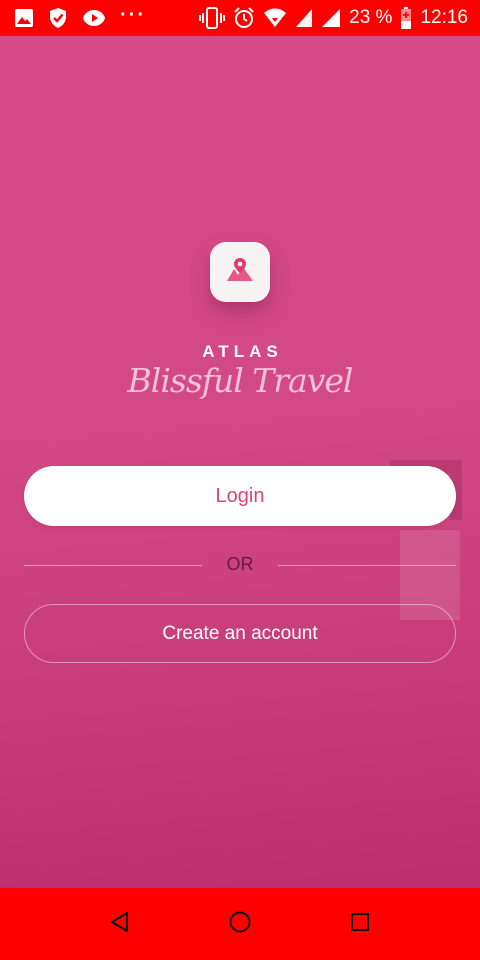 The height and width of the screenshot is (960, 480). What do you see at coordinates (244, 18) in the screenshot?
I see `alarm-icon` at bounding box center [244, 18].